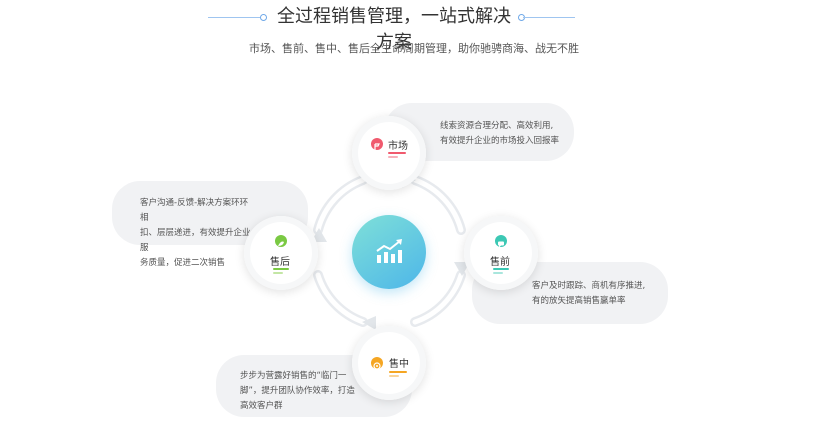  What do you see at coordinates (398, 372) in the screenshot?
I see `insale-accent-bar` at bounding box center [398, 372].